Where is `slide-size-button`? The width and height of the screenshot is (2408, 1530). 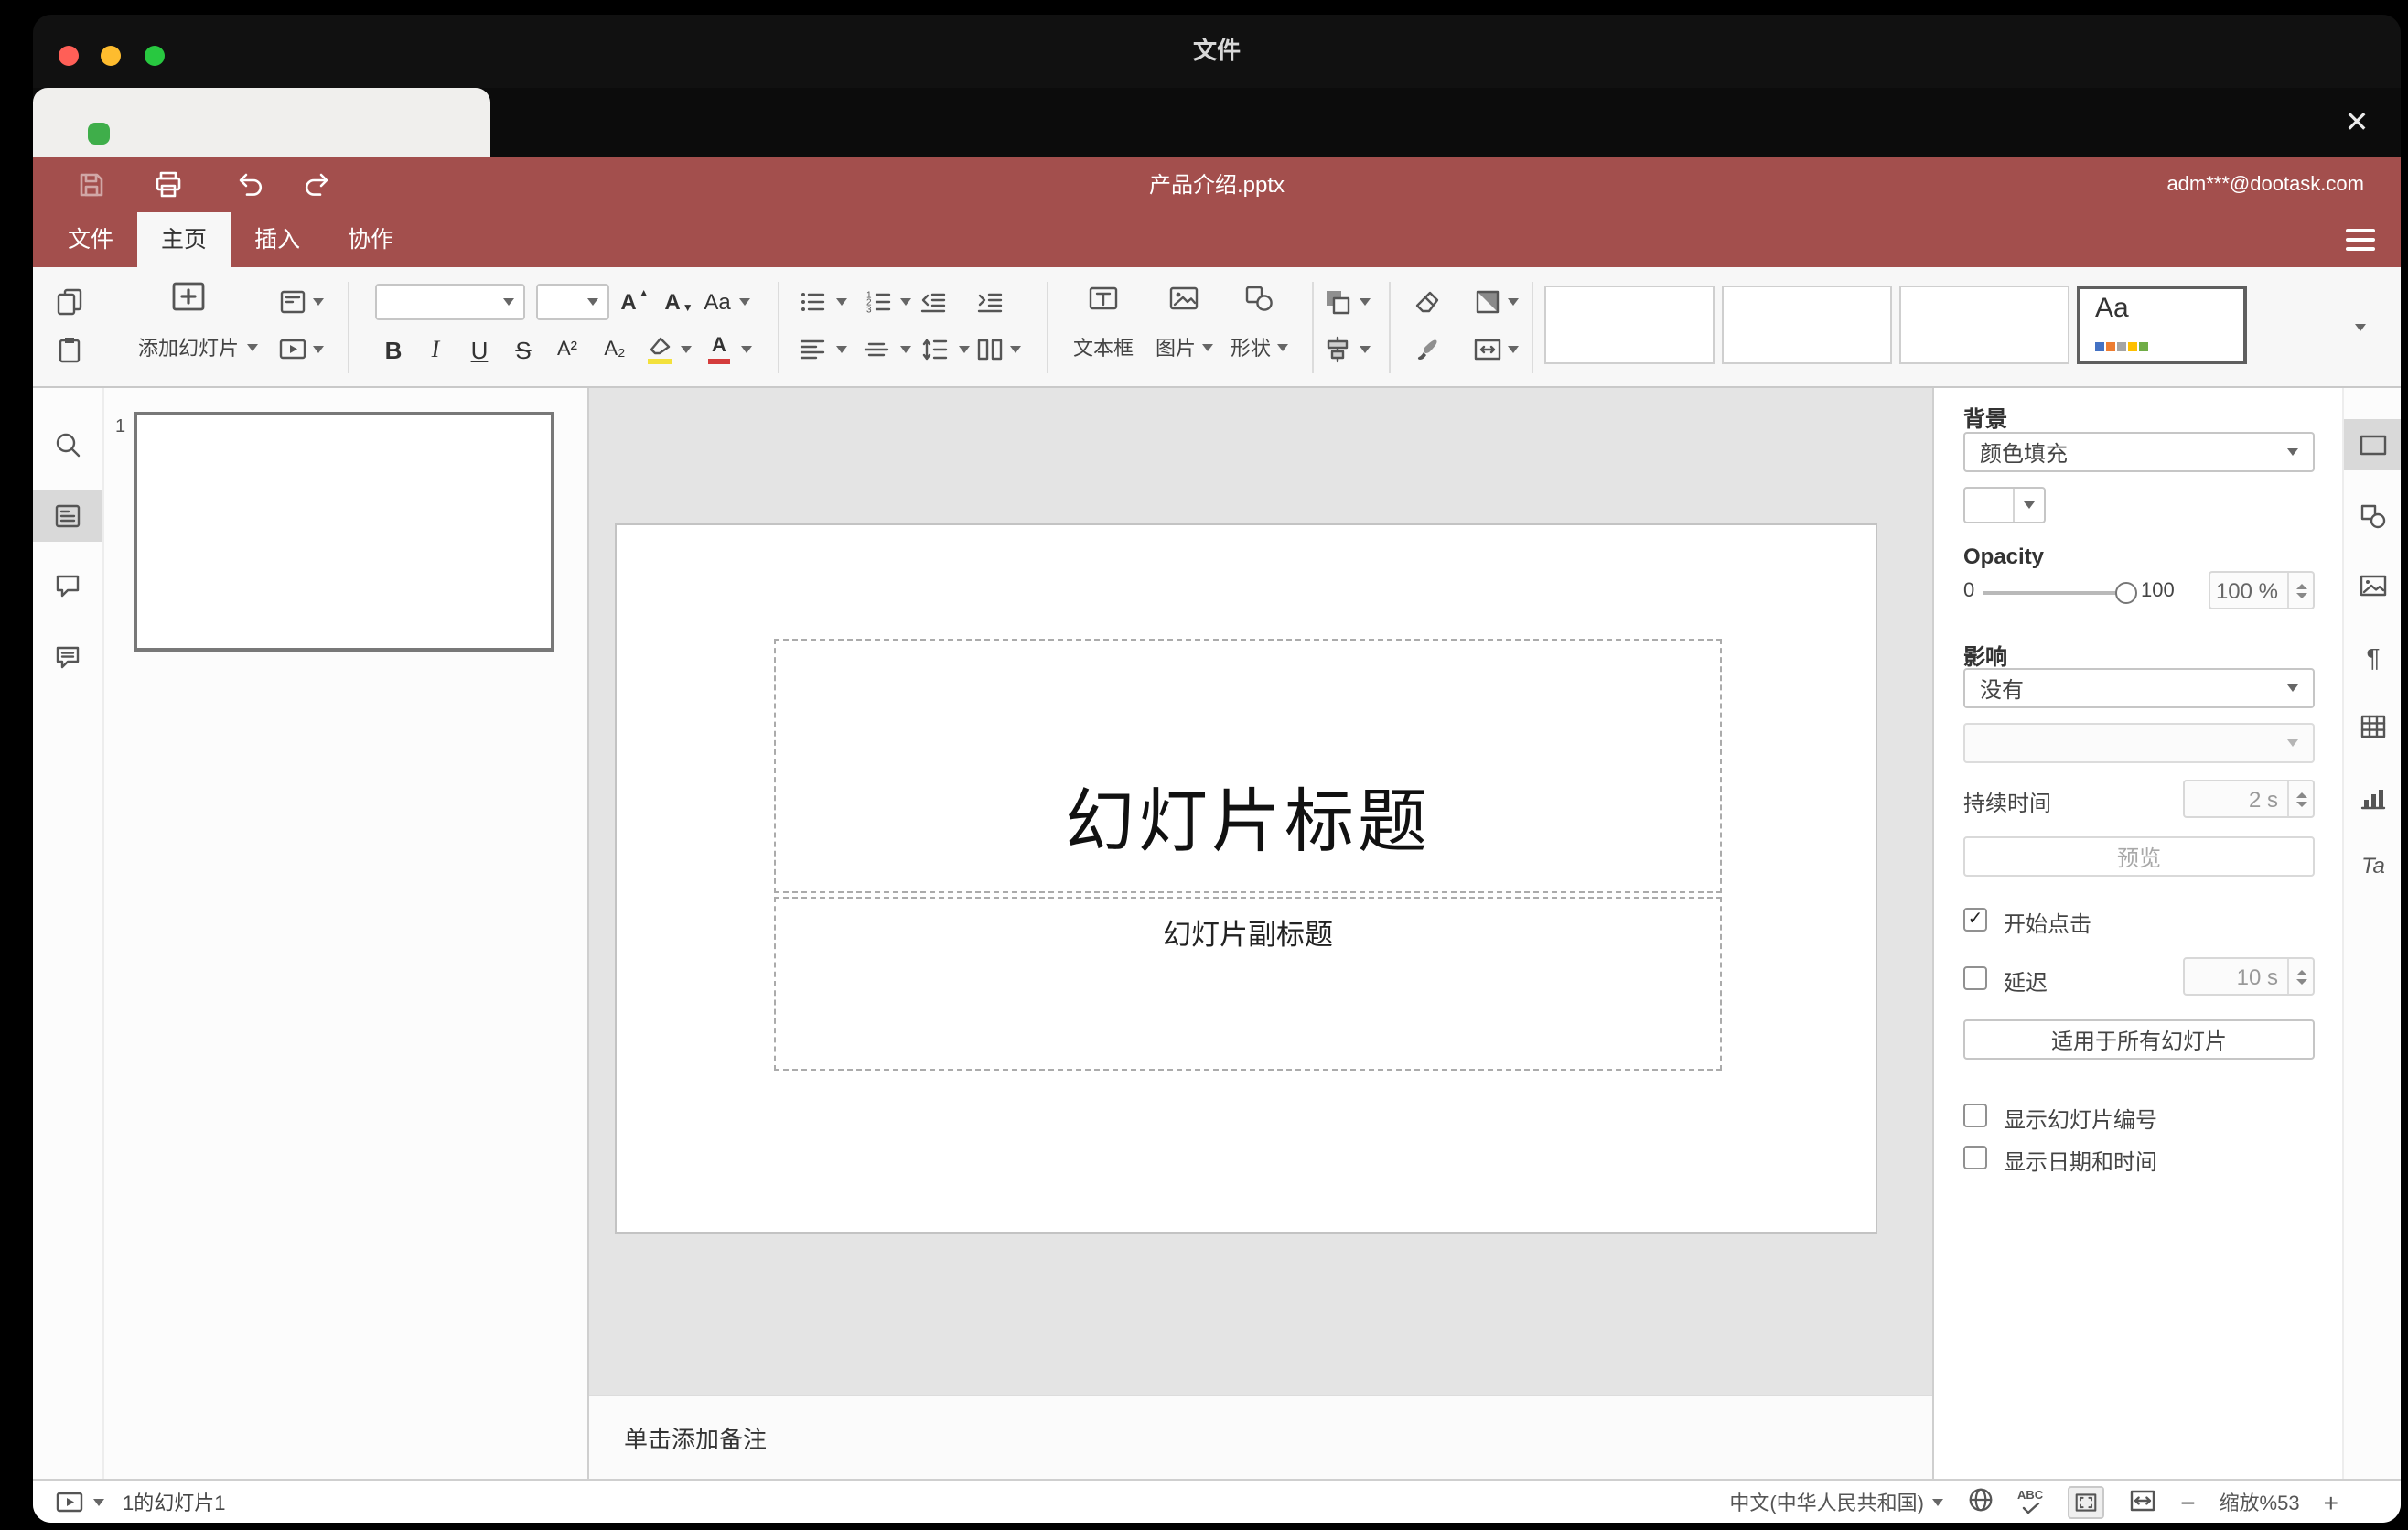 slide-size-button is located at coordinates (1487, 349).